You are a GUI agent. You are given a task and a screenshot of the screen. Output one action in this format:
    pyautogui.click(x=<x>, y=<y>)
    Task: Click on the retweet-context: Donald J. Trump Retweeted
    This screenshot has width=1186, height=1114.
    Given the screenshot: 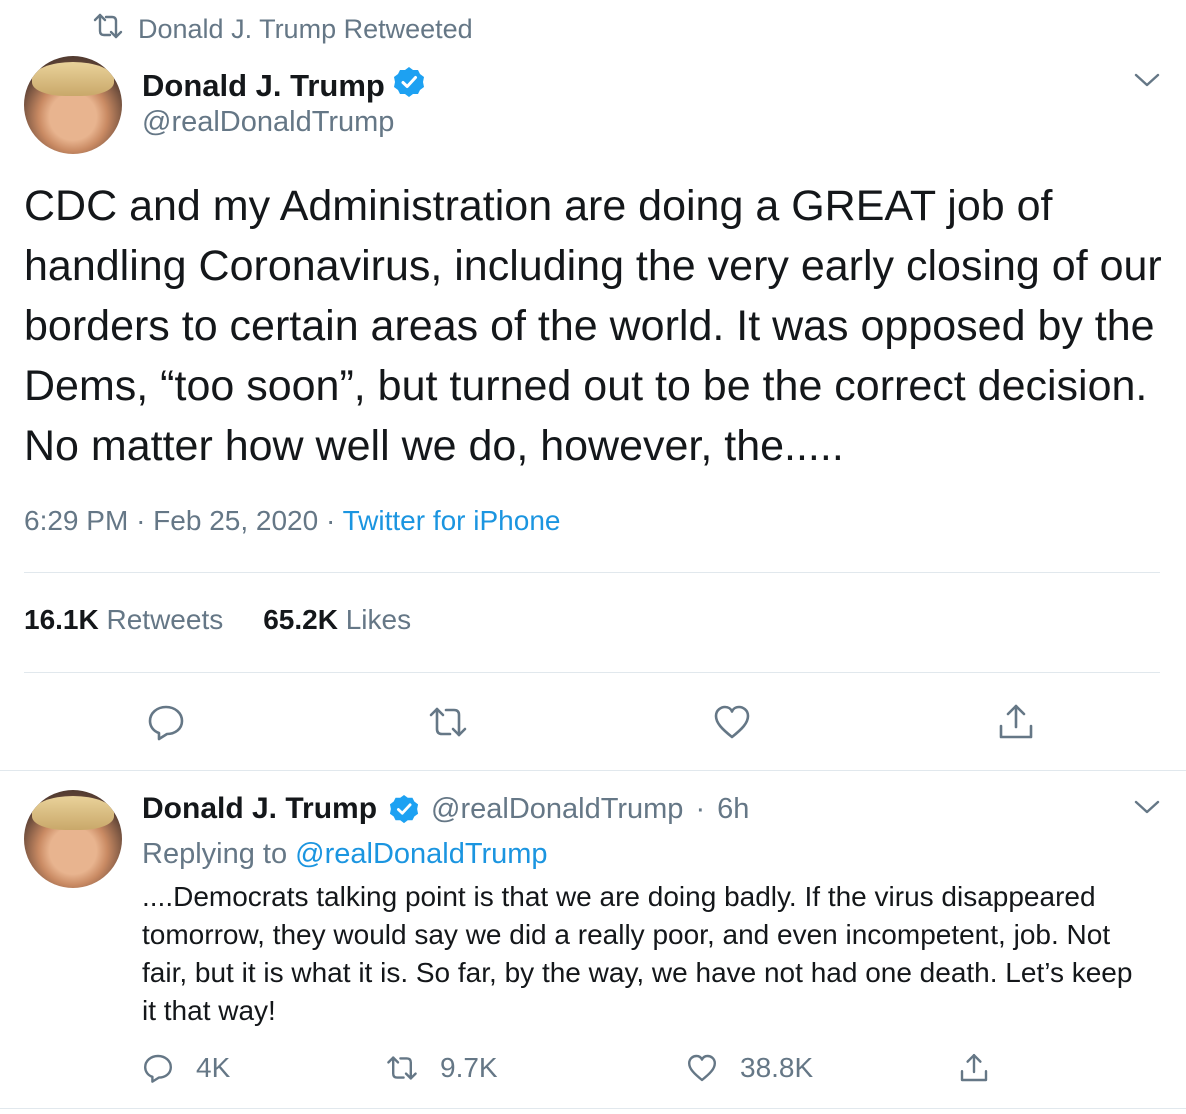 What is the action you would take?
    pyautogui.click(x=282, y=29)
    